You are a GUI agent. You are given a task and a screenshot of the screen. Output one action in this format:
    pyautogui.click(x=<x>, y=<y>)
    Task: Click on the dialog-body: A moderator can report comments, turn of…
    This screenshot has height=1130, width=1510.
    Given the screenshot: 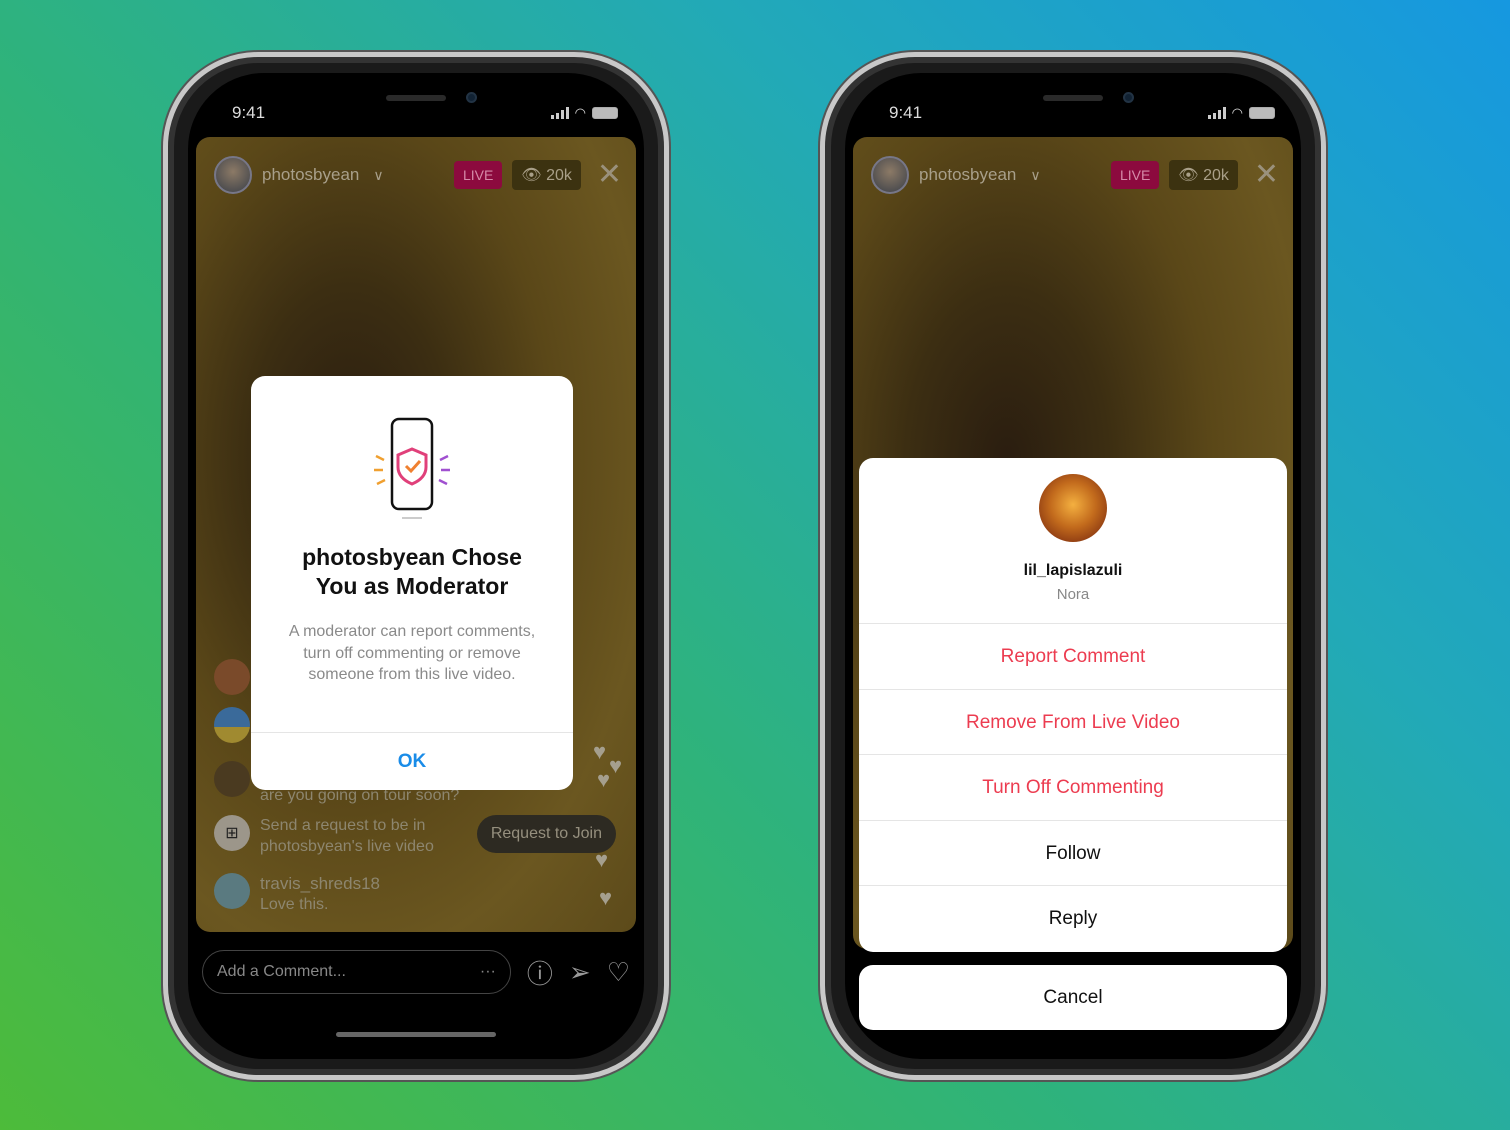 What is the action you would take?
    pyautogui.click(x=412, y=653)
    